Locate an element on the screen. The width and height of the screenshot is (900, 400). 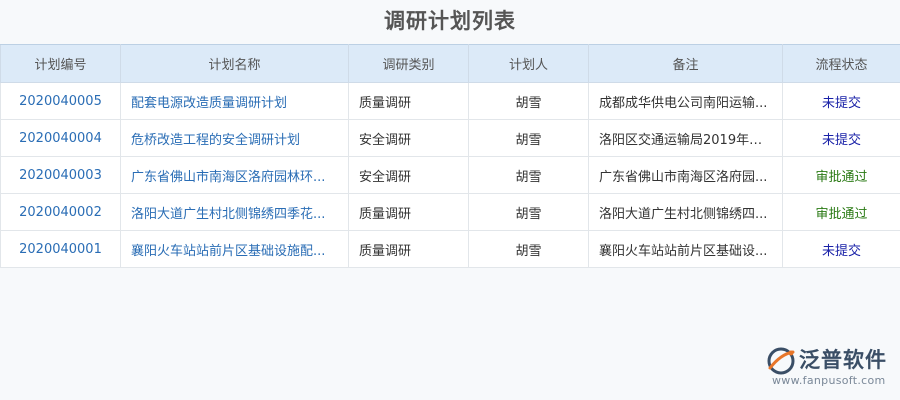
plan-id-cell: 2020040002 is located at coordinates (60, 212).